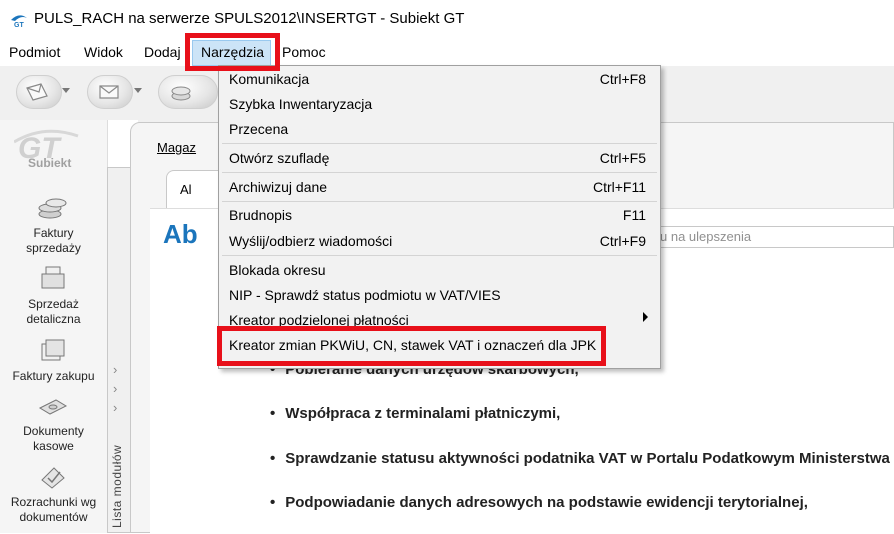 This screenshot has height=534, width=894. I want to click on module-list-label: Lista modułów, so click(117, 486).